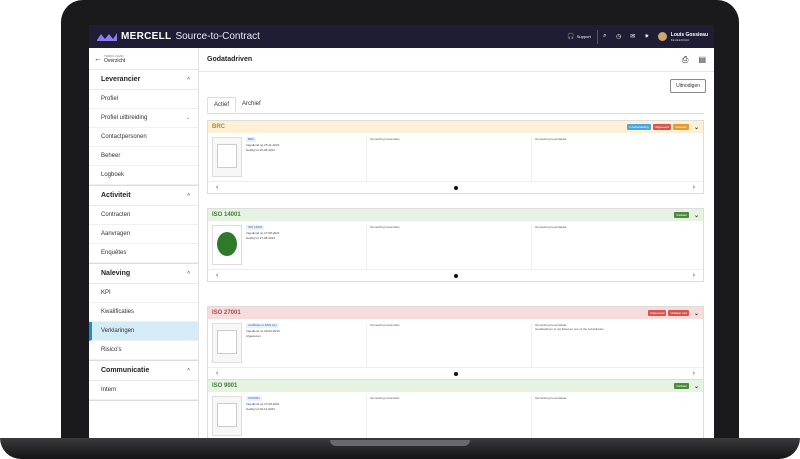  I want to click on tabs: Actief Archief, so click(237, 105).